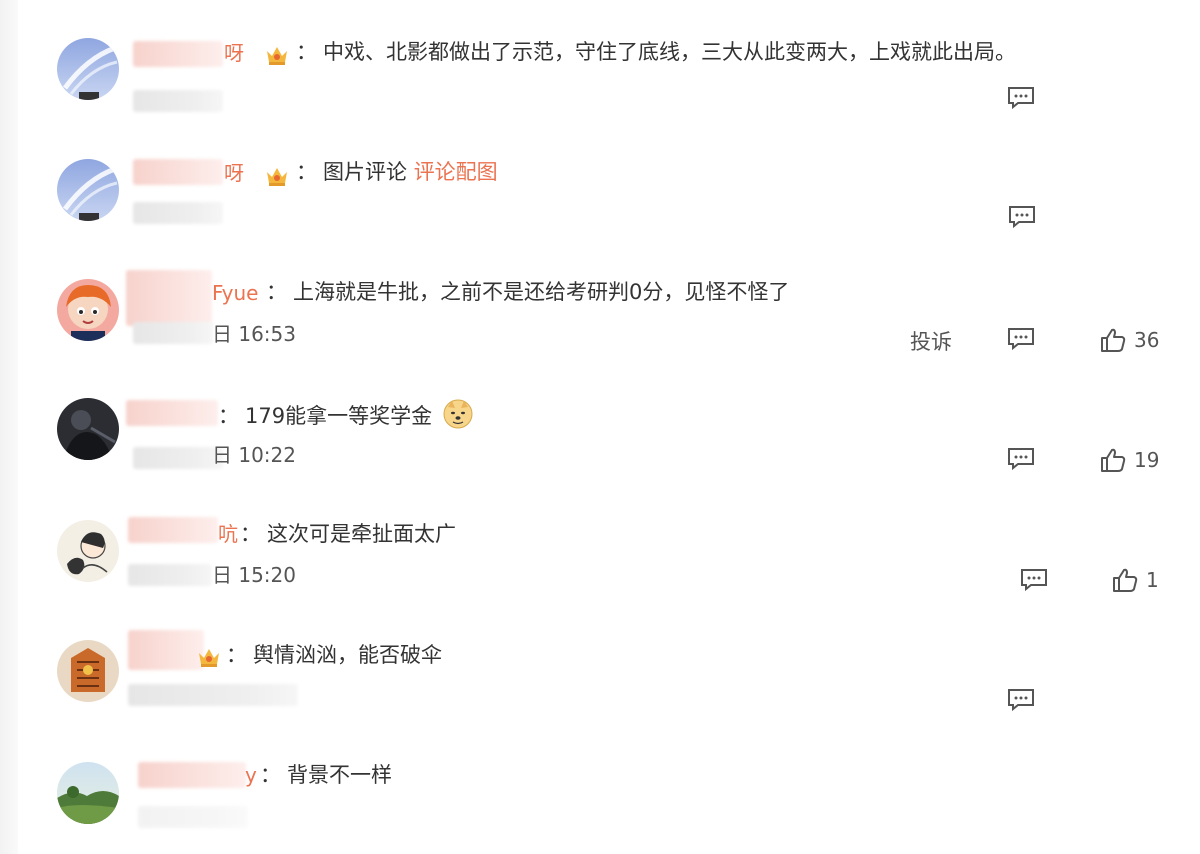 This screenshot has height=854, width=1200. Describe the element at coordinates (458, 414) in the screenshot. I see `doge-emoji-icon` at that location.